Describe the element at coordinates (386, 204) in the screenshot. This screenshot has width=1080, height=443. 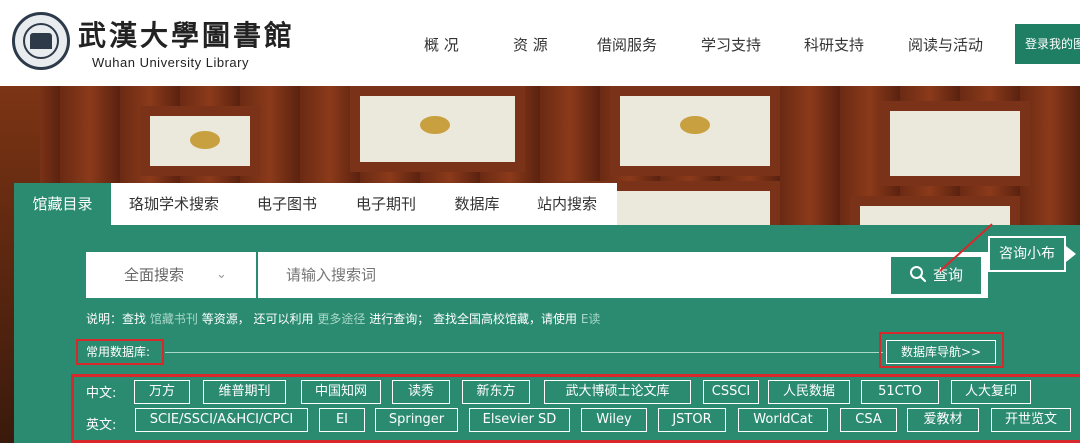
I see `tab-ejournals: 电子期刊` at that location.